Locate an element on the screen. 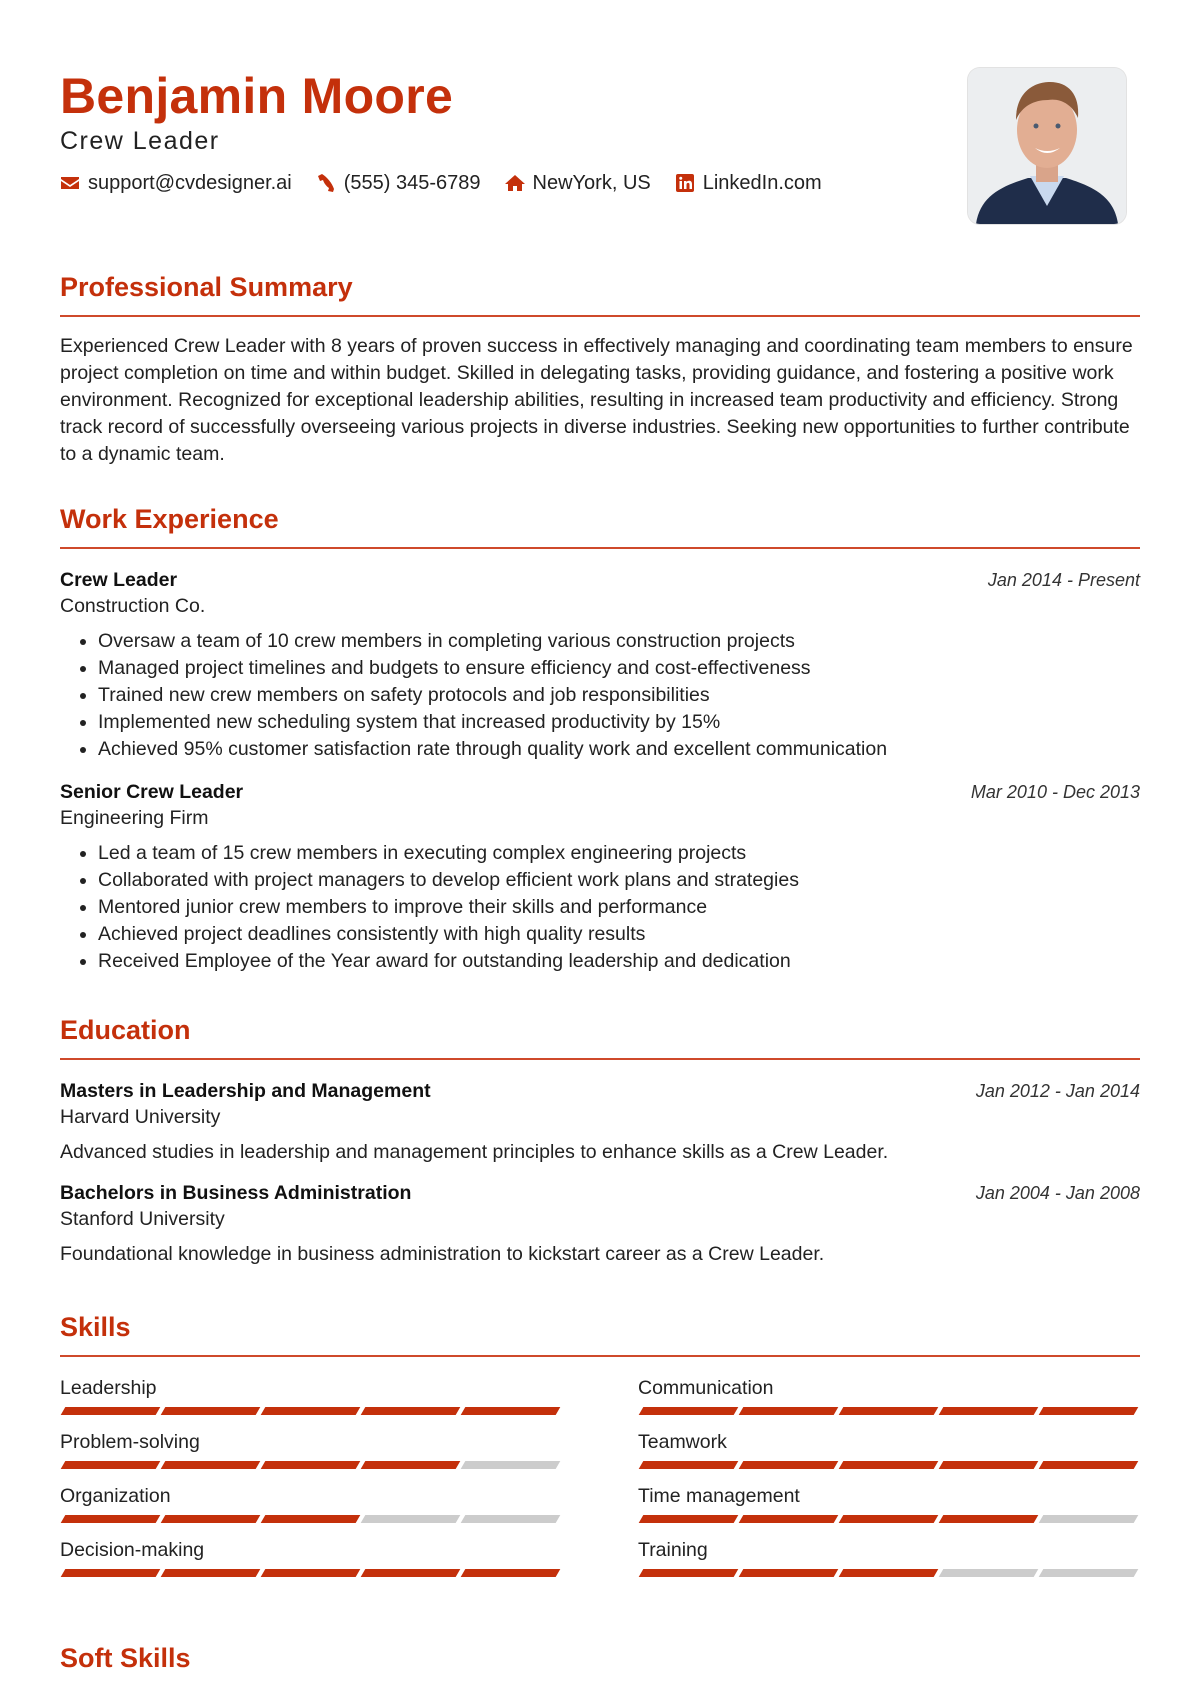  contact-location: NewYork, US is located at coordinates (577, 183).